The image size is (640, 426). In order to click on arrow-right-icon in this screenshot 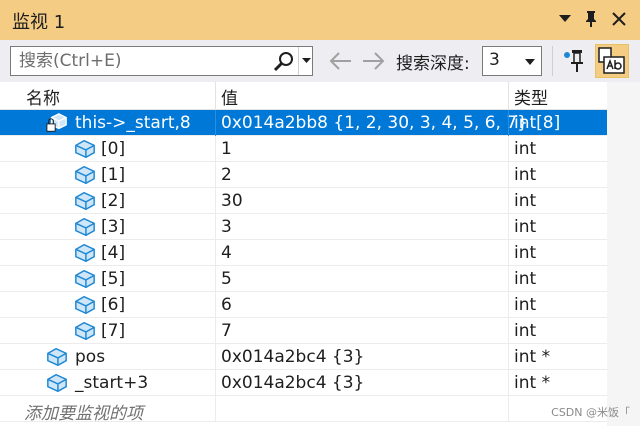, I will do `click(374, 61)`.